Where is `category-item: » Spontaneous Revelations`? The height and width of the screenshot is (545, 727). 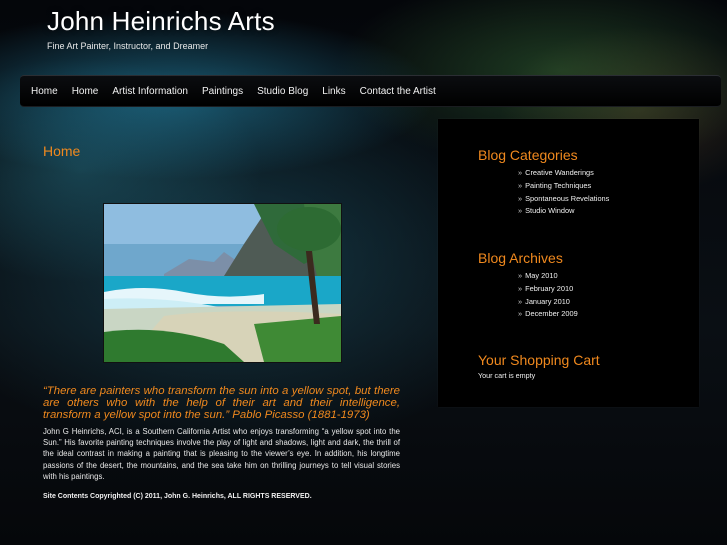 category-item: » Spontaneous Revelations is located at coordinates (563, 199).